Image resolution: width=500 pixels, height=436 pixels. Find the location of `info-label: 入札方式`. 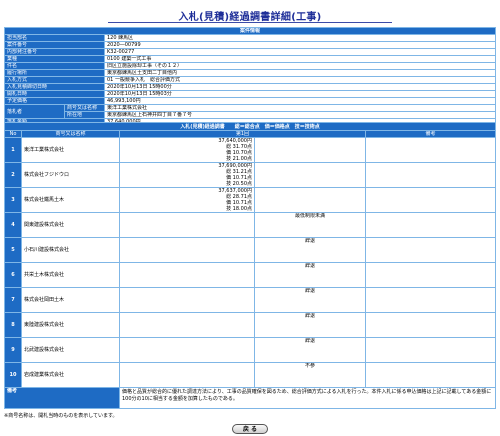

info-label: 入札方式 is located at coordinates (54, 80).